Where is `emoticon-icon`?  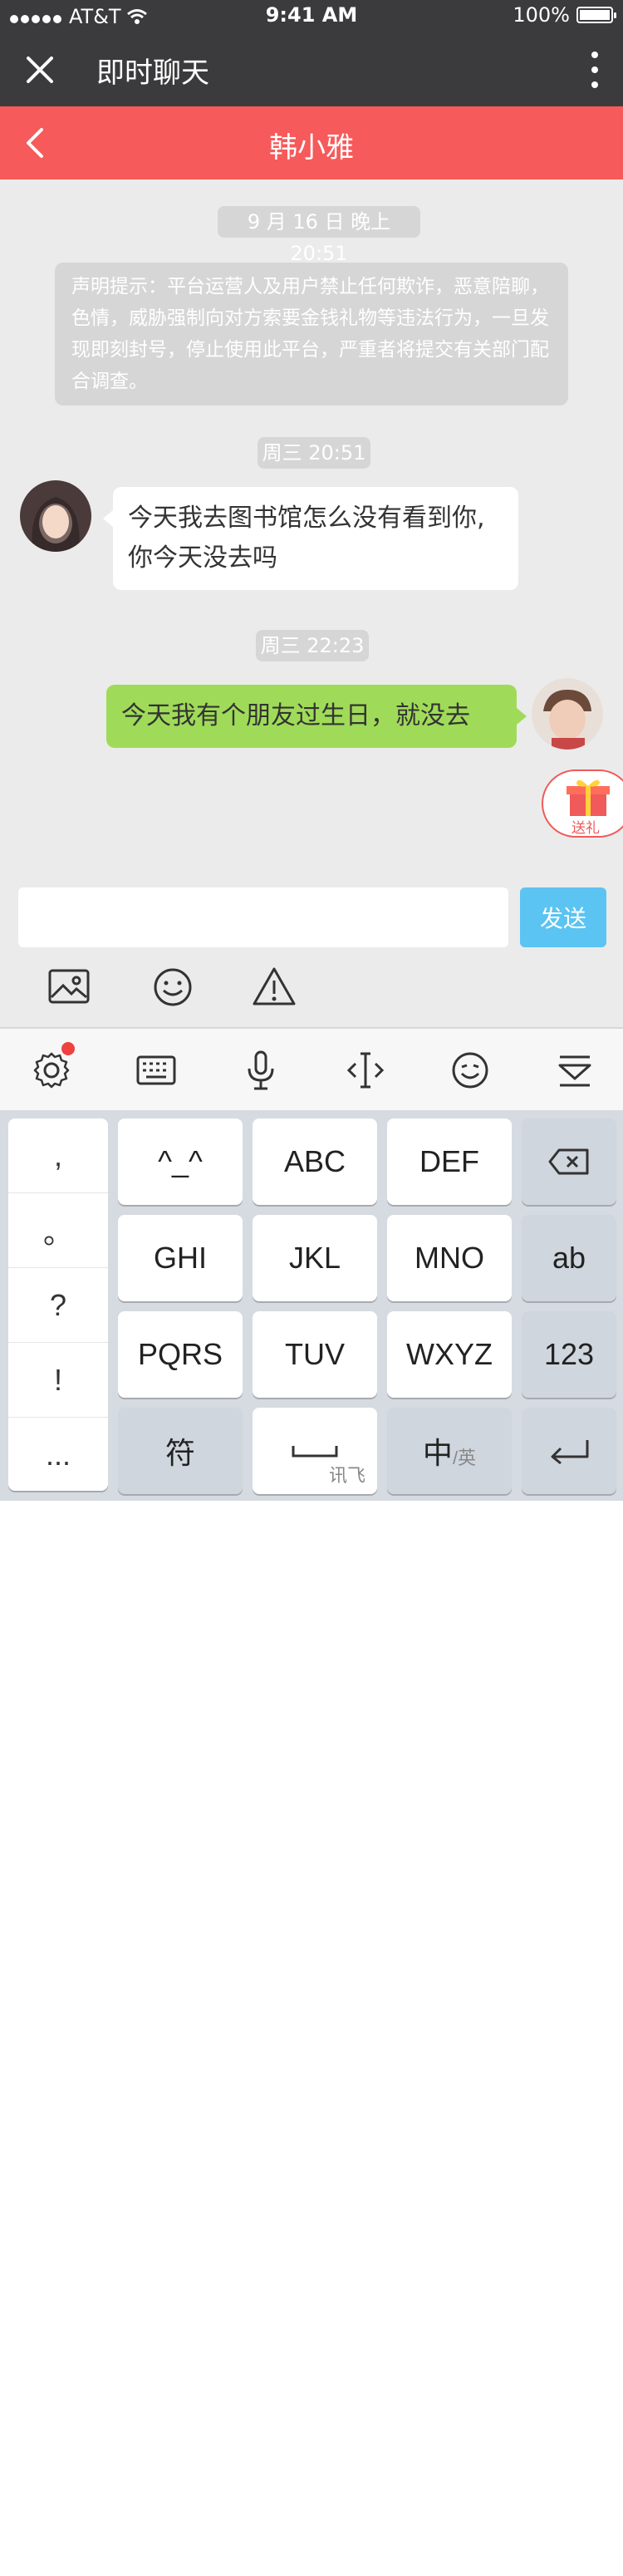
emoticon-icon is located at coordinates (470, 1070).